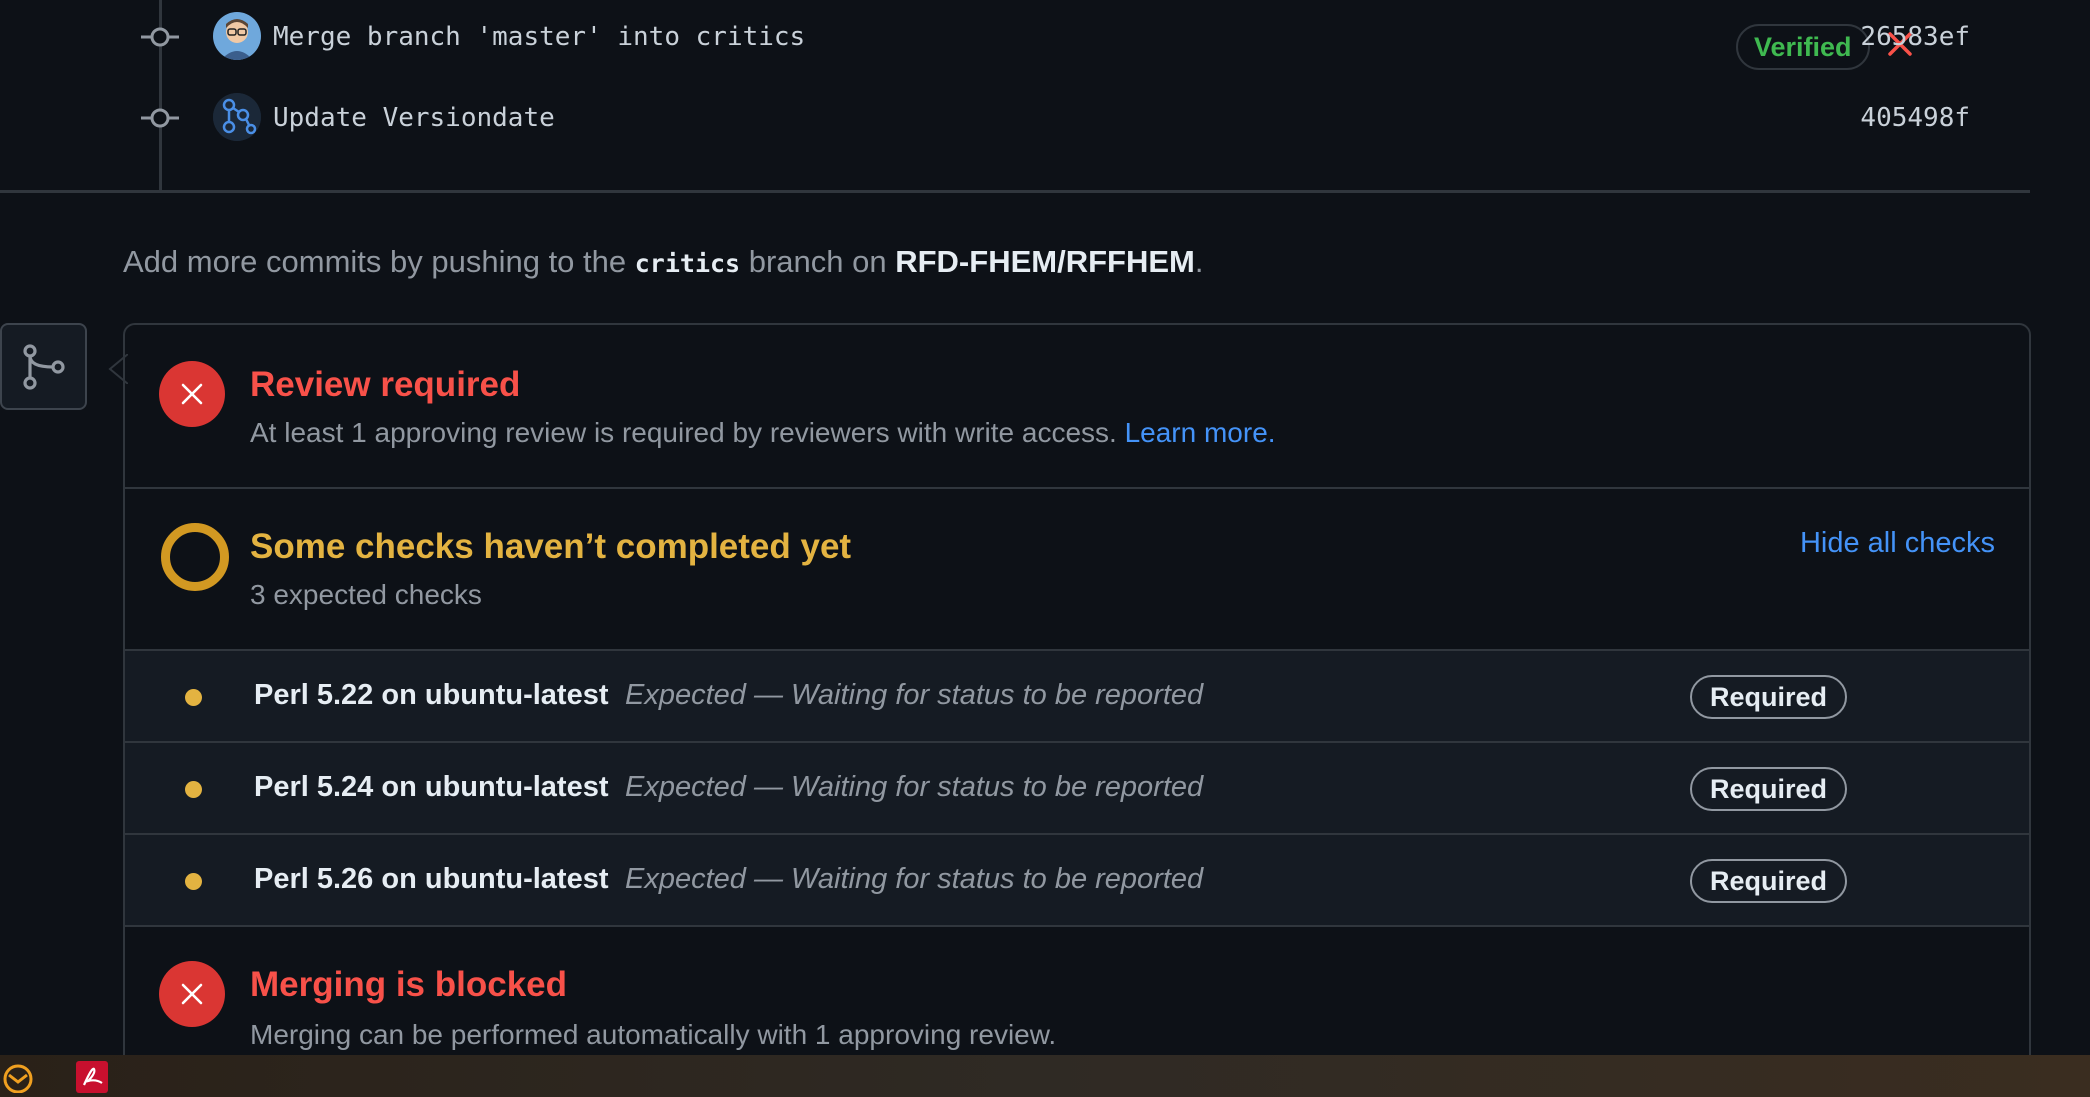 The image size is (2090, 1097). I want to click on pending-status-icon, so click(195, 557).